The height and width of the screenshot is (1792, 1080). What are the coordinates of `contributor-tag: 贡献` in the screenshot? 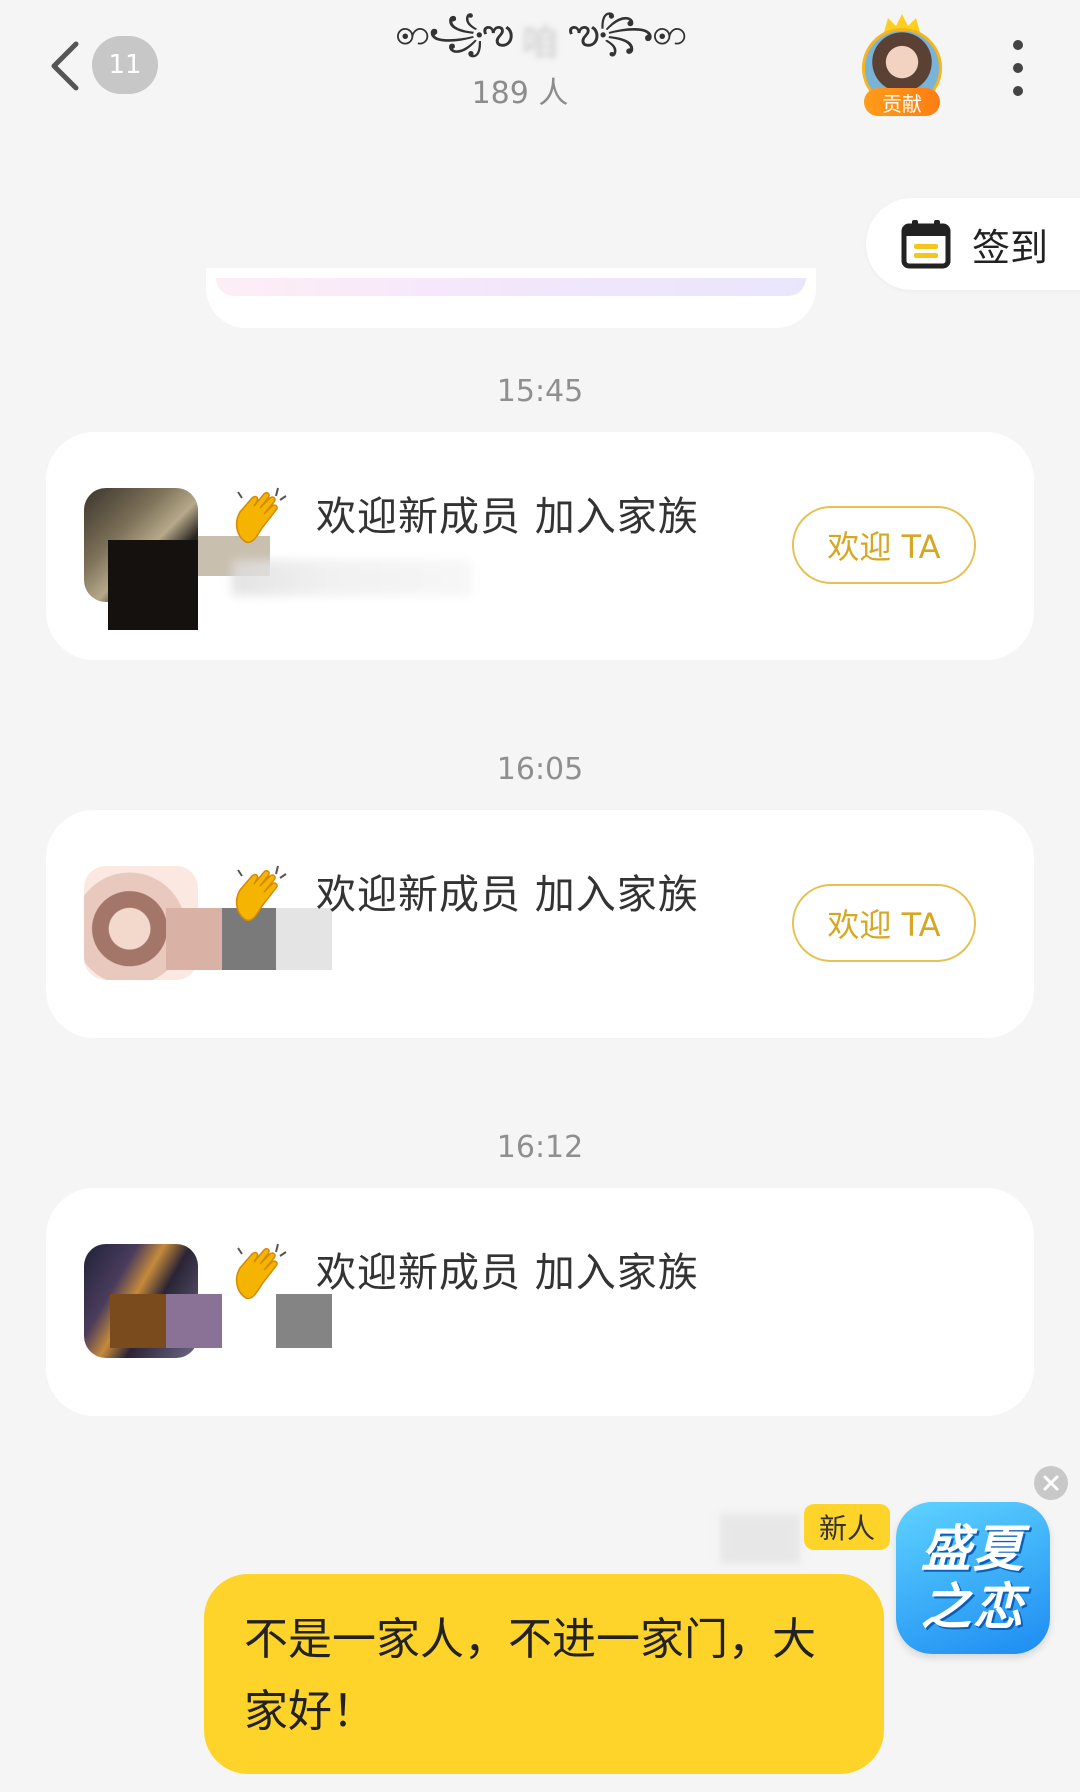 It's located at (902, 102).